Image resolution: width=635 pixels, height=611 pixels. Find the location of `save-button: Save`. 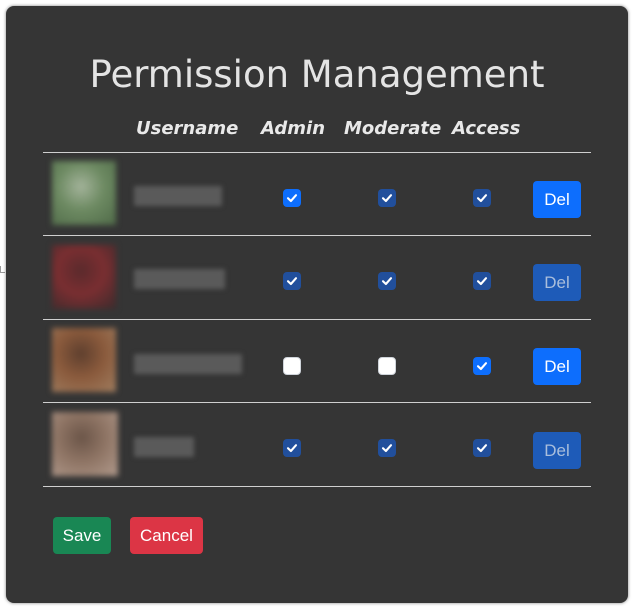

save-button: Save is located at coordinates (82, 535).